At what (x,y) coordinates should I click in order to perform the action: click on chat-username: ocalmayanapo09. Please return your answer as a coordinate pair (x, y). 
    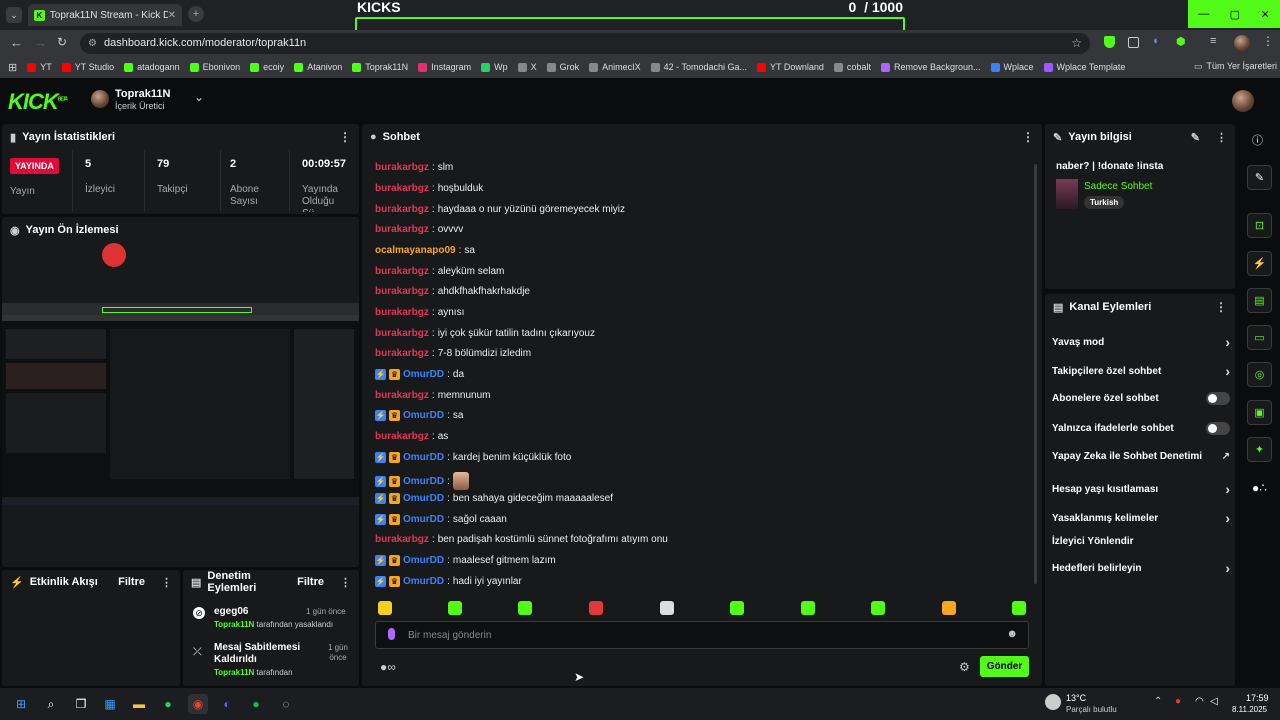
    Looking at the image, I should click on (415, 250).